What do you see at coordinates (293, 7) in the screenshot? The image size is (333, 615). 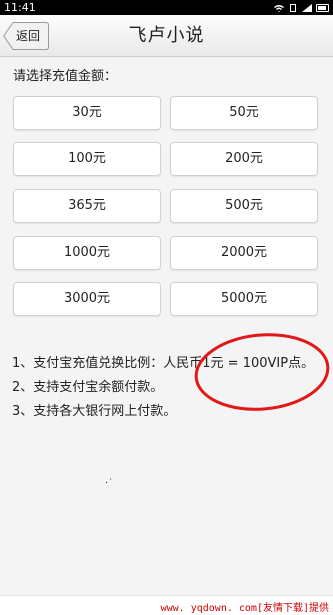 I see `sim-icon` at bounding box center [293, 7].